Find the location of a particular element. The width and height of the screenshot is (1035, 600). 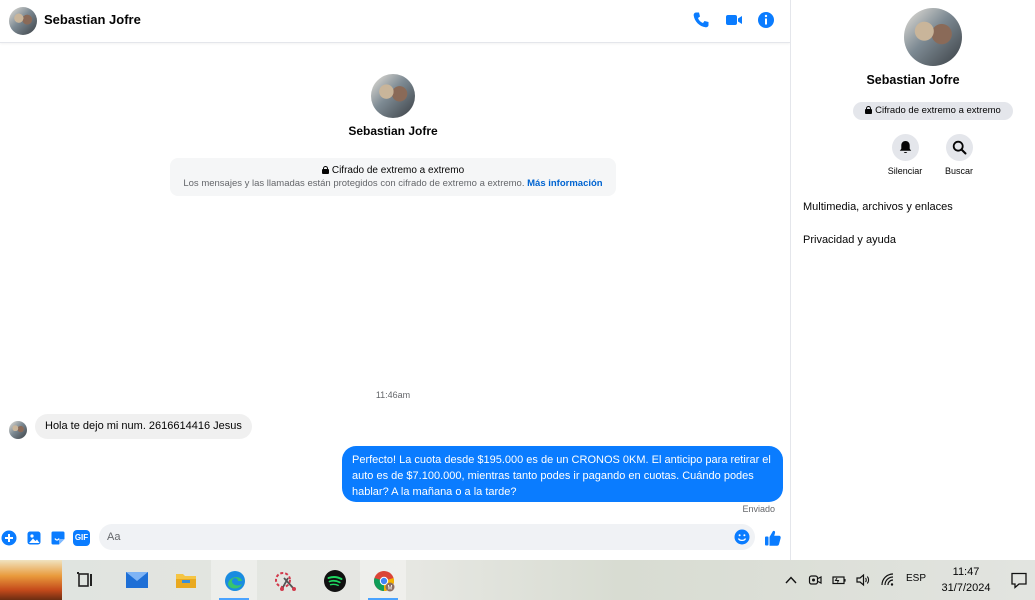

sticker-icon is located at coordinates (58, 538).